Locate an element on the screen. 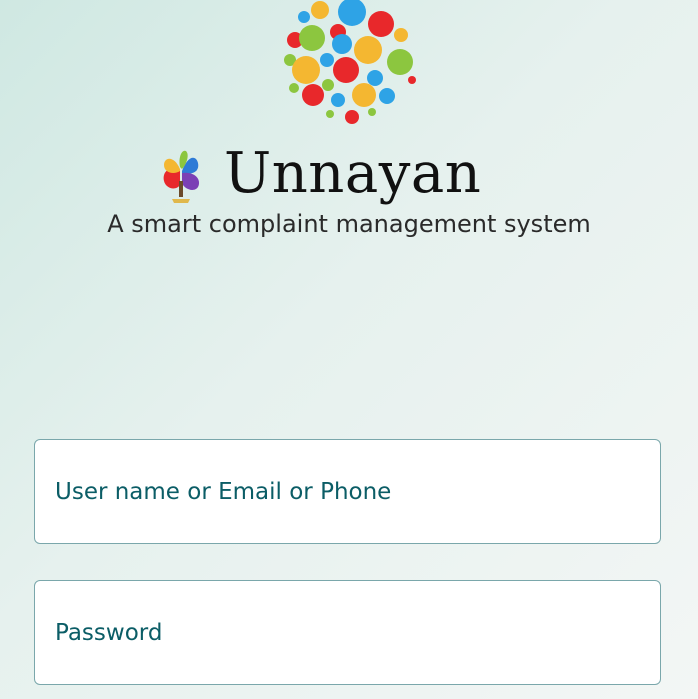 The height and width of the screenshot is (699, 698). app-name: Unnayan is located at coordinates (353, 173).